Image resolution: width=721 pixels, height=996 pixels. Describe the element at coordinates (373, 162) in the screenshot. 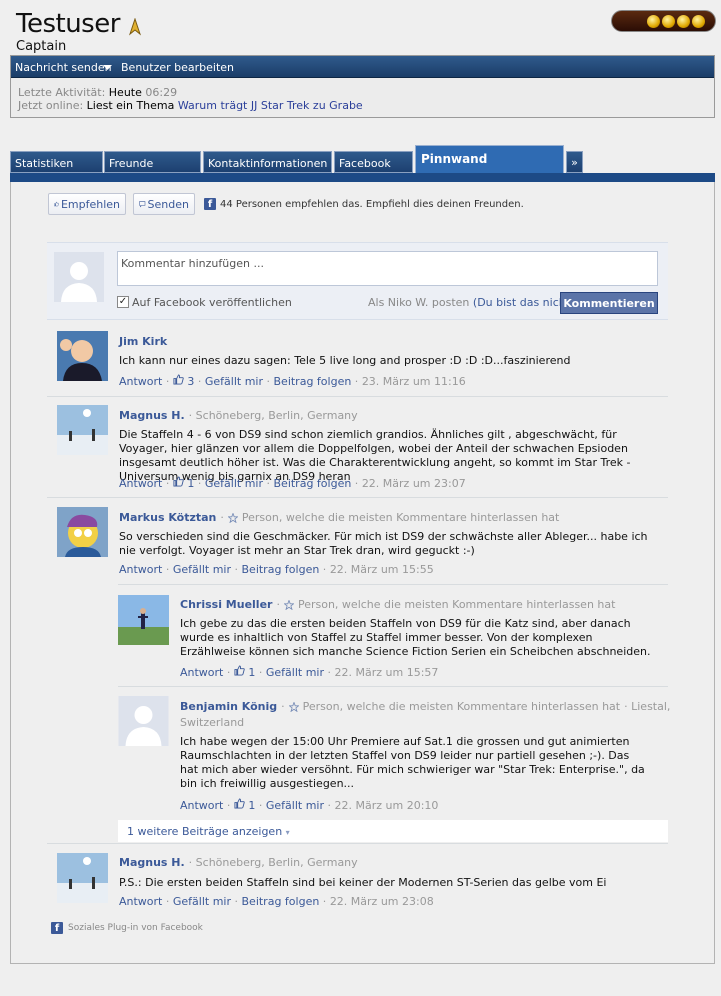

I see `tab-facebook: Facebook` at that location.